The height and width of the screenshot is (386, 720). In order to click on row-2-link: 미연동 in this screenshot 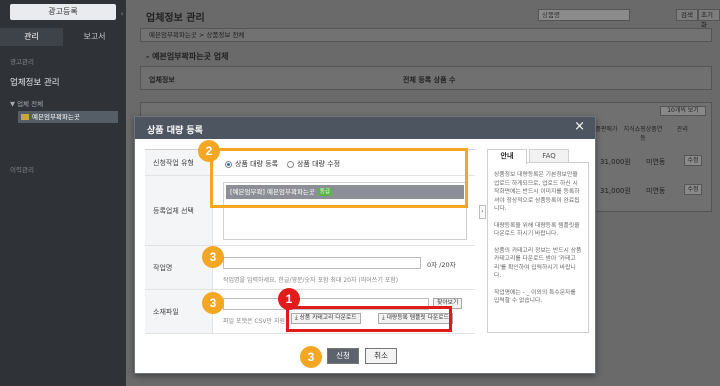, I will do `click(656, 191)`.